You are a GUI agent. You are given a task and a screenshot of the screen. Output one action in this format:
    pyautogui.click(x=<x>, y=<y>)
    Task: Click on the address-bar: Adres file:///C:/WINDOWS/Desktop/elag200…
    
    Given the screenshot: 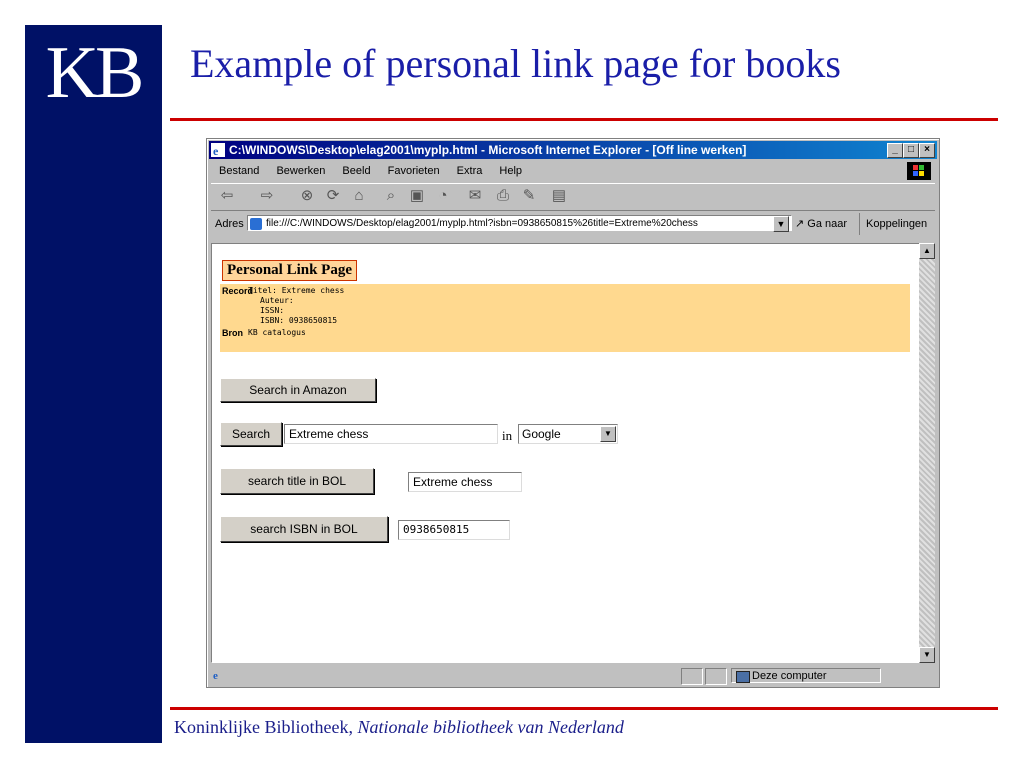 What is the action you would take?
    pyautogui.click(x=573, y=224)
    